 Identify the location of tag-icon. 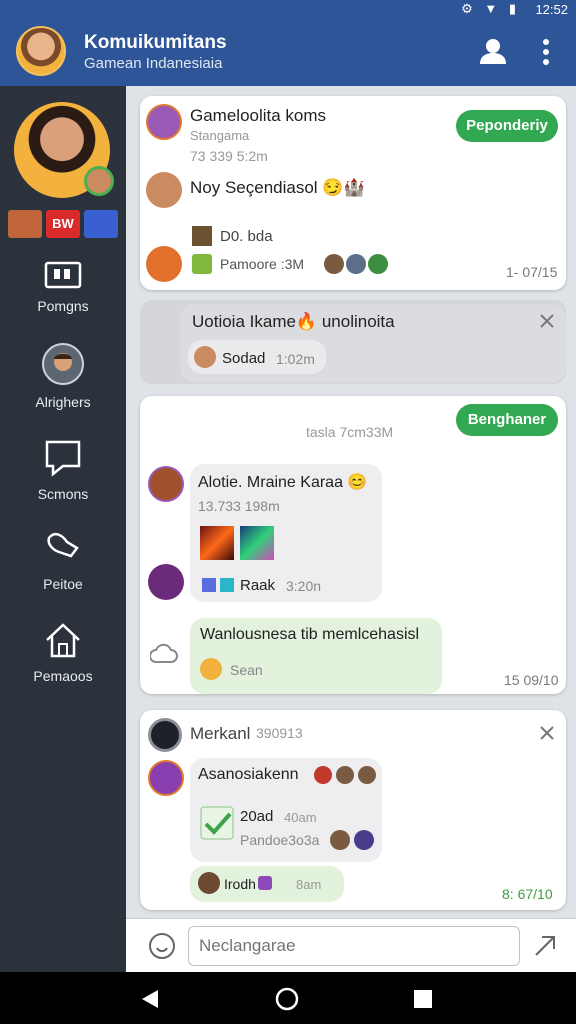
(227, 585).